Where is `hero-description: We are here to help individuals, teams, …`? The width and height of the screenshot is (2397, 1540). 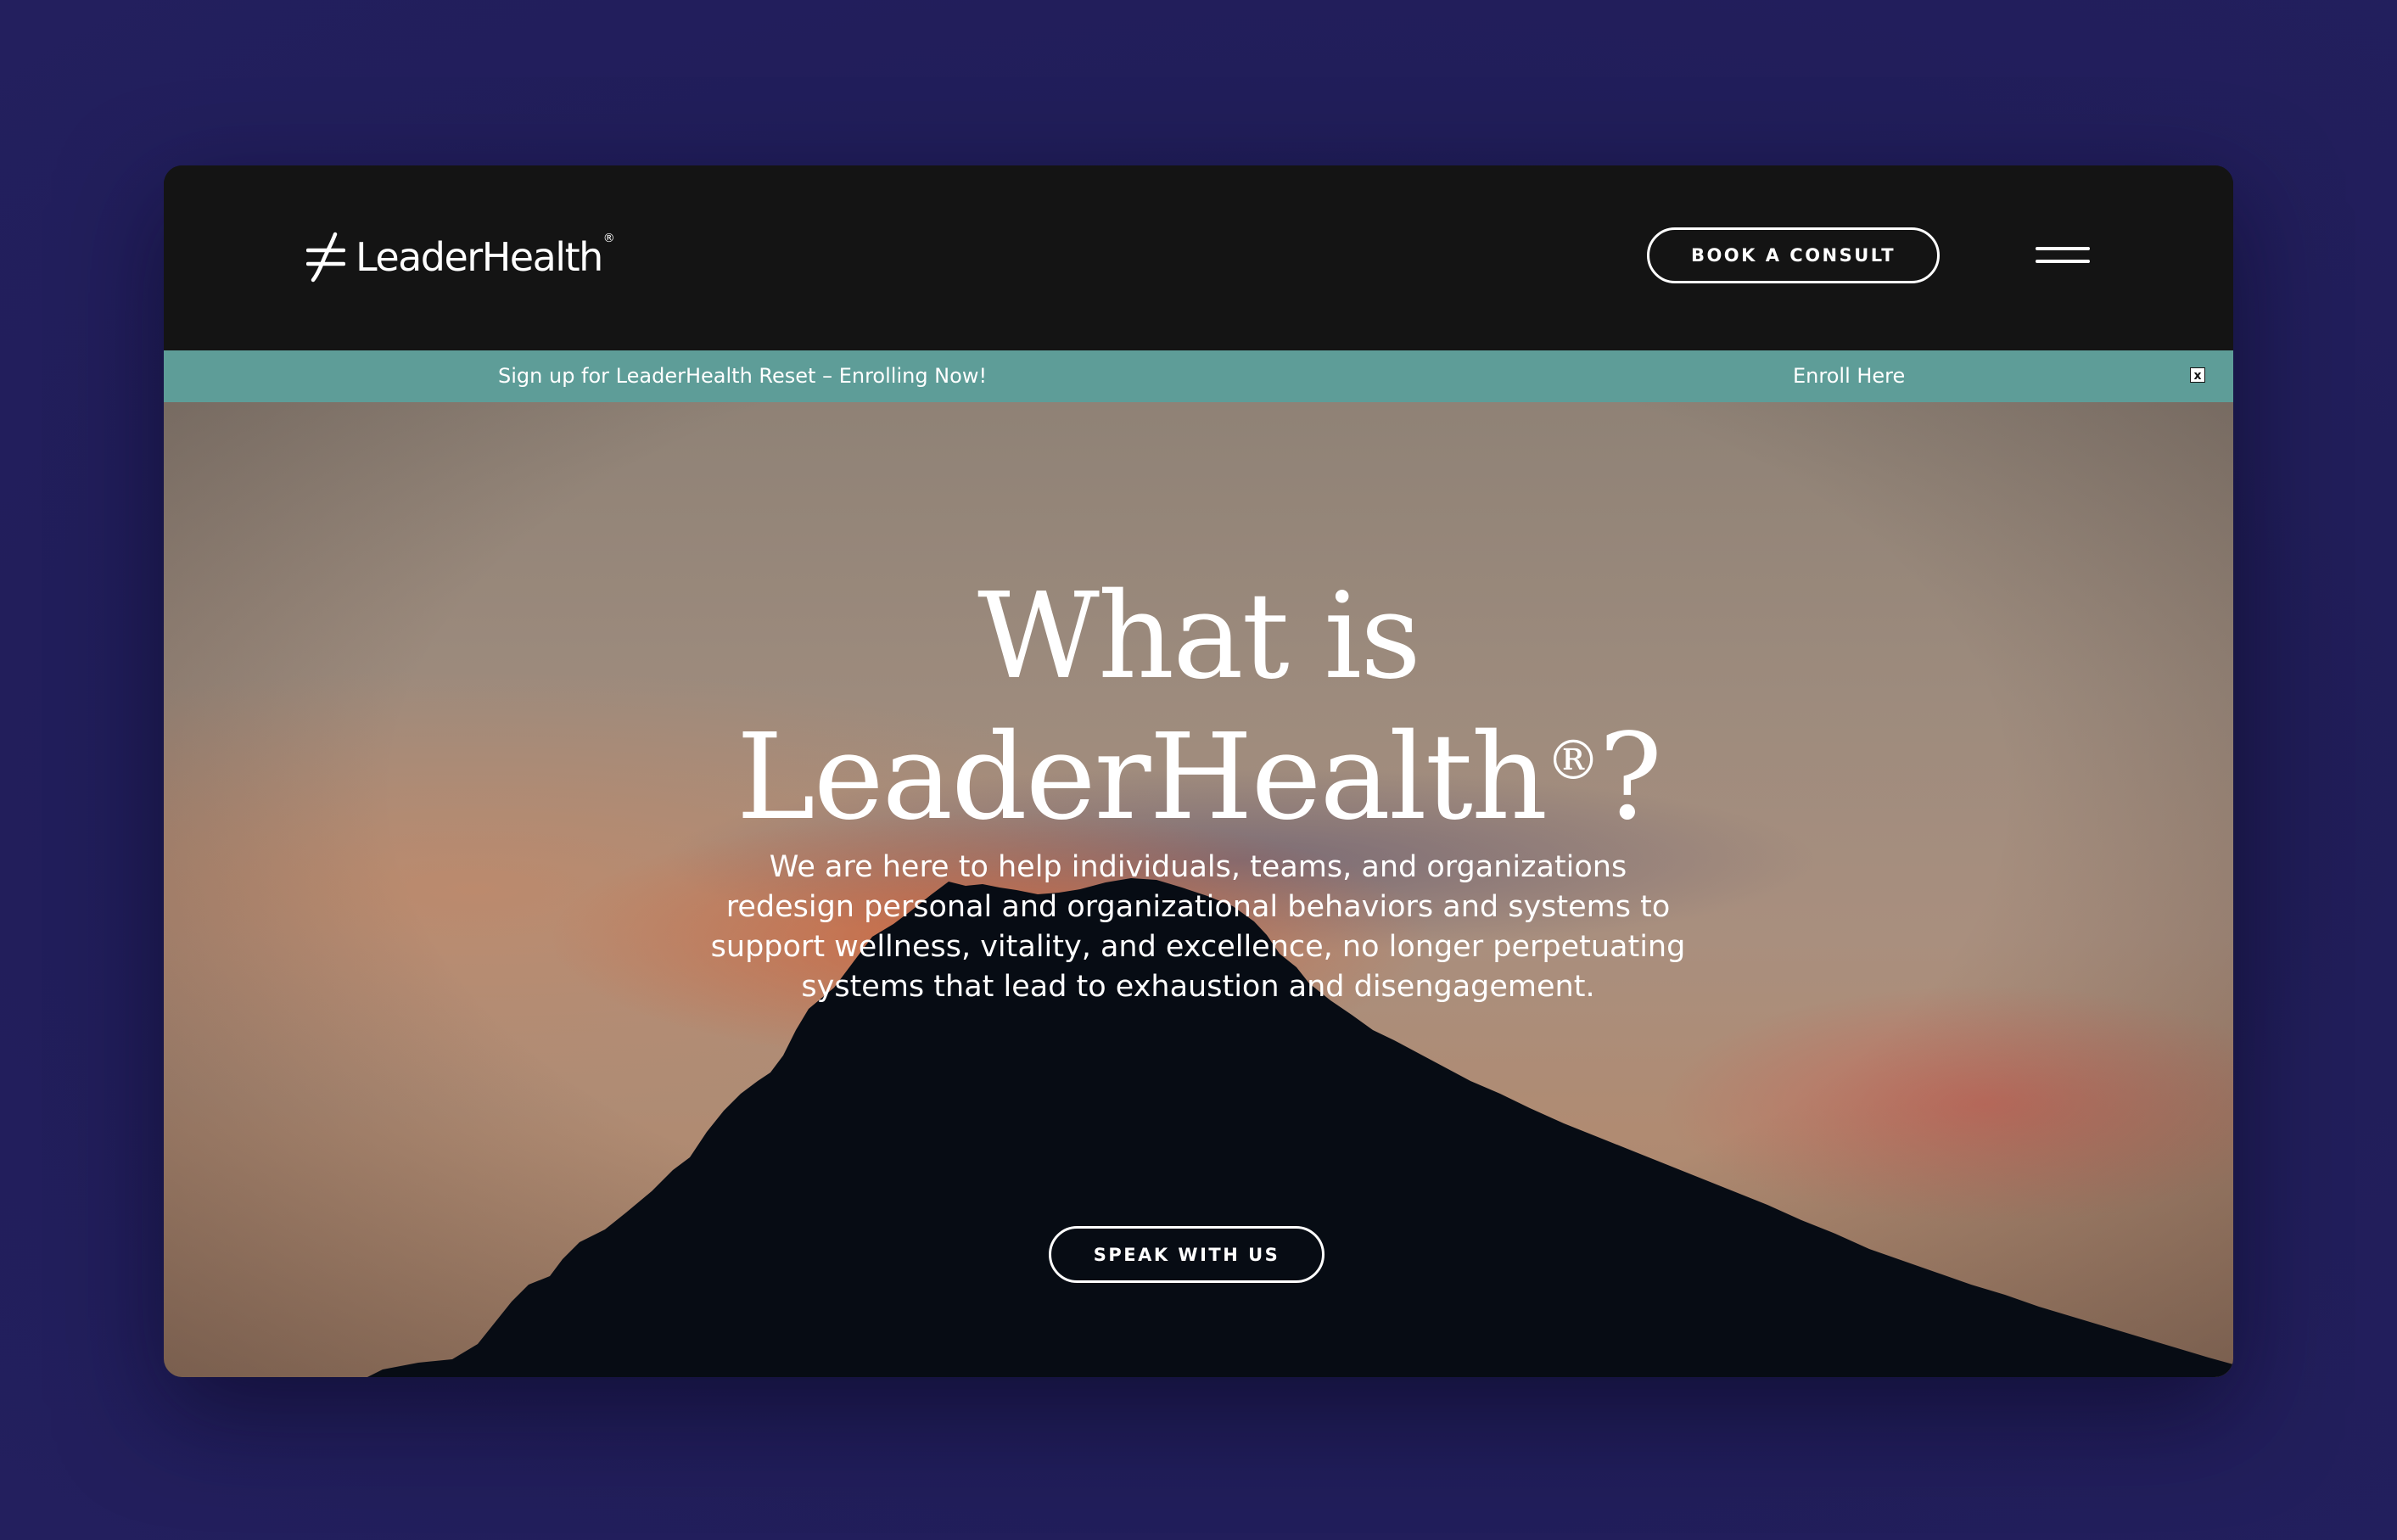
hero-description: We are here to help individuals, teams, … is located at coordinates (1198, 927).